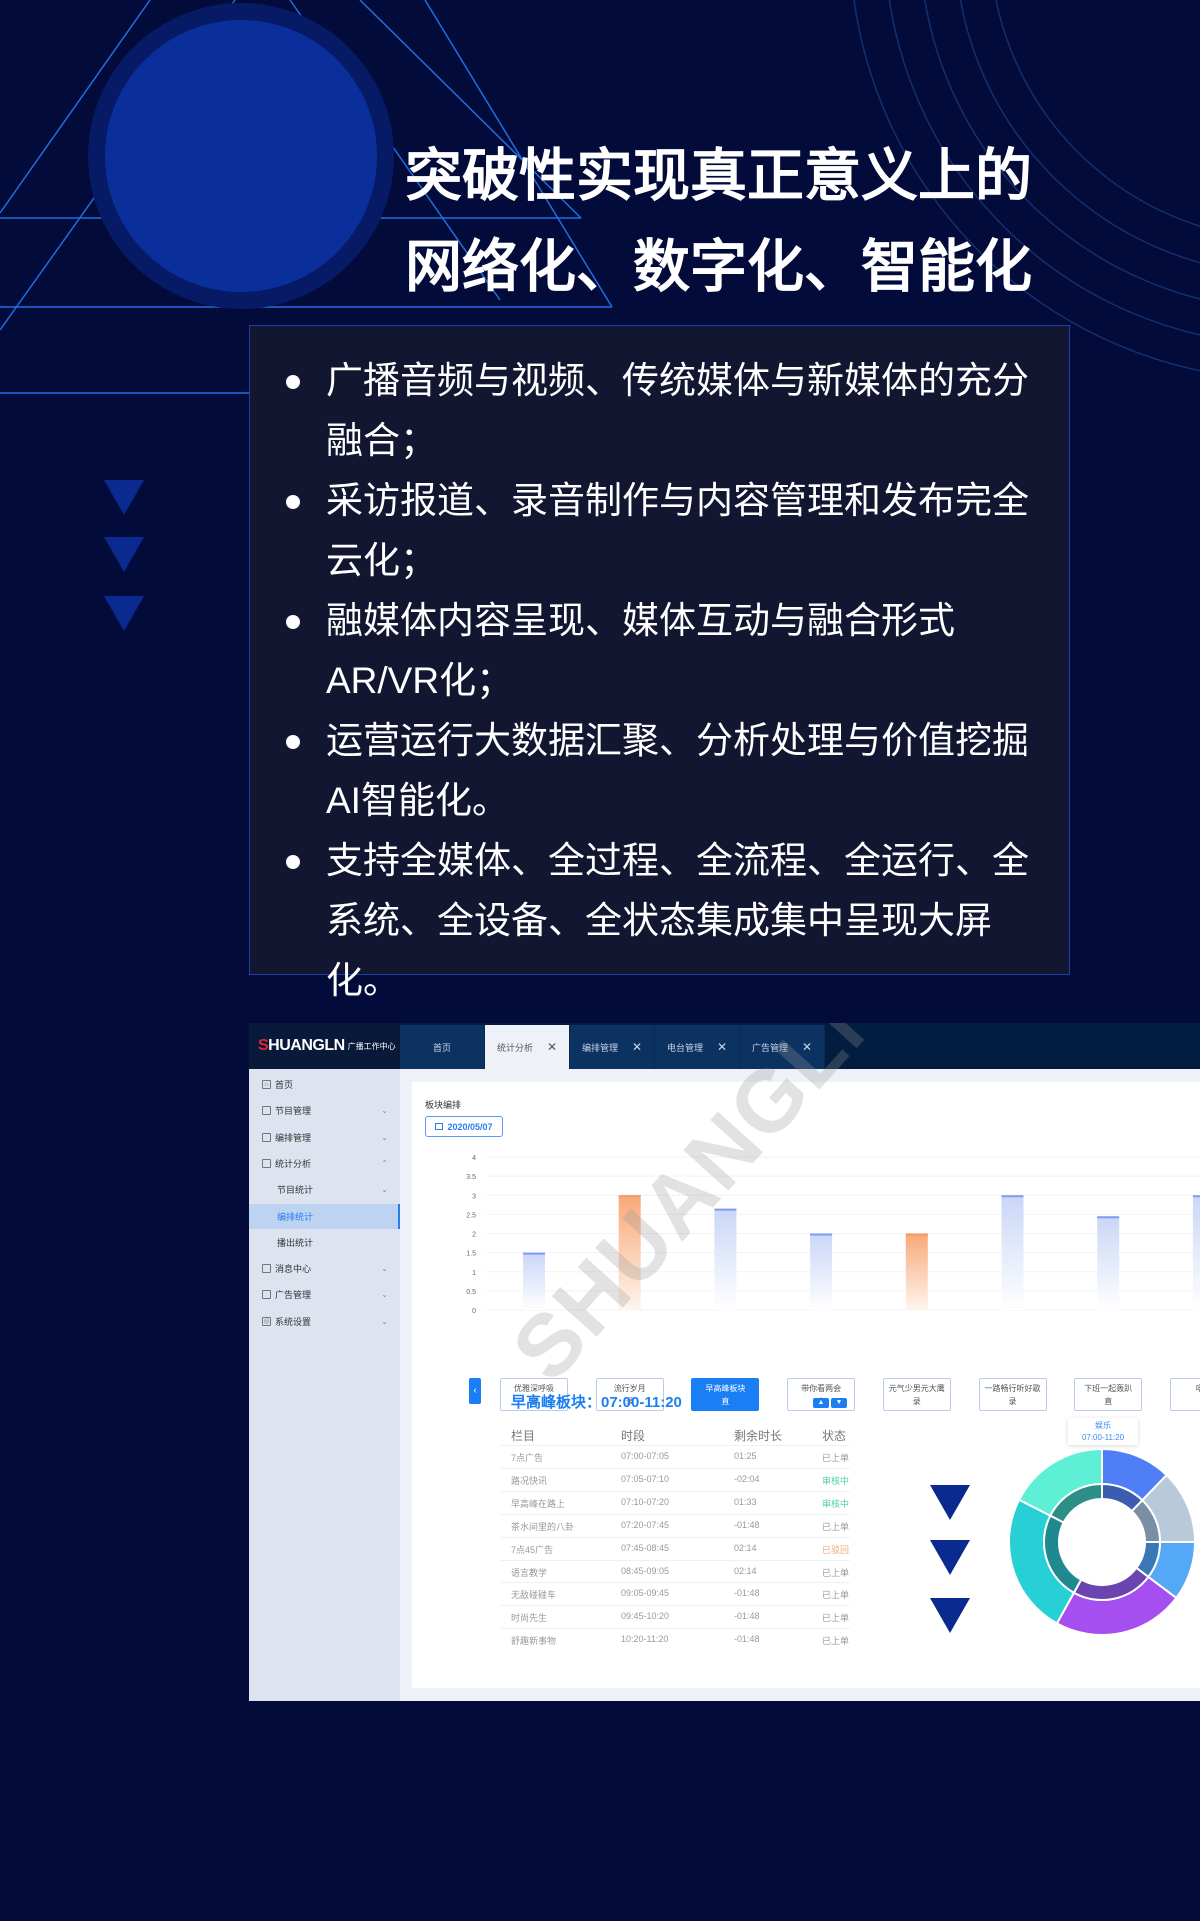  Describe the element at coordinates (529, 1572) in the screenshot. I see `table-cell: 语言教学` at that location.